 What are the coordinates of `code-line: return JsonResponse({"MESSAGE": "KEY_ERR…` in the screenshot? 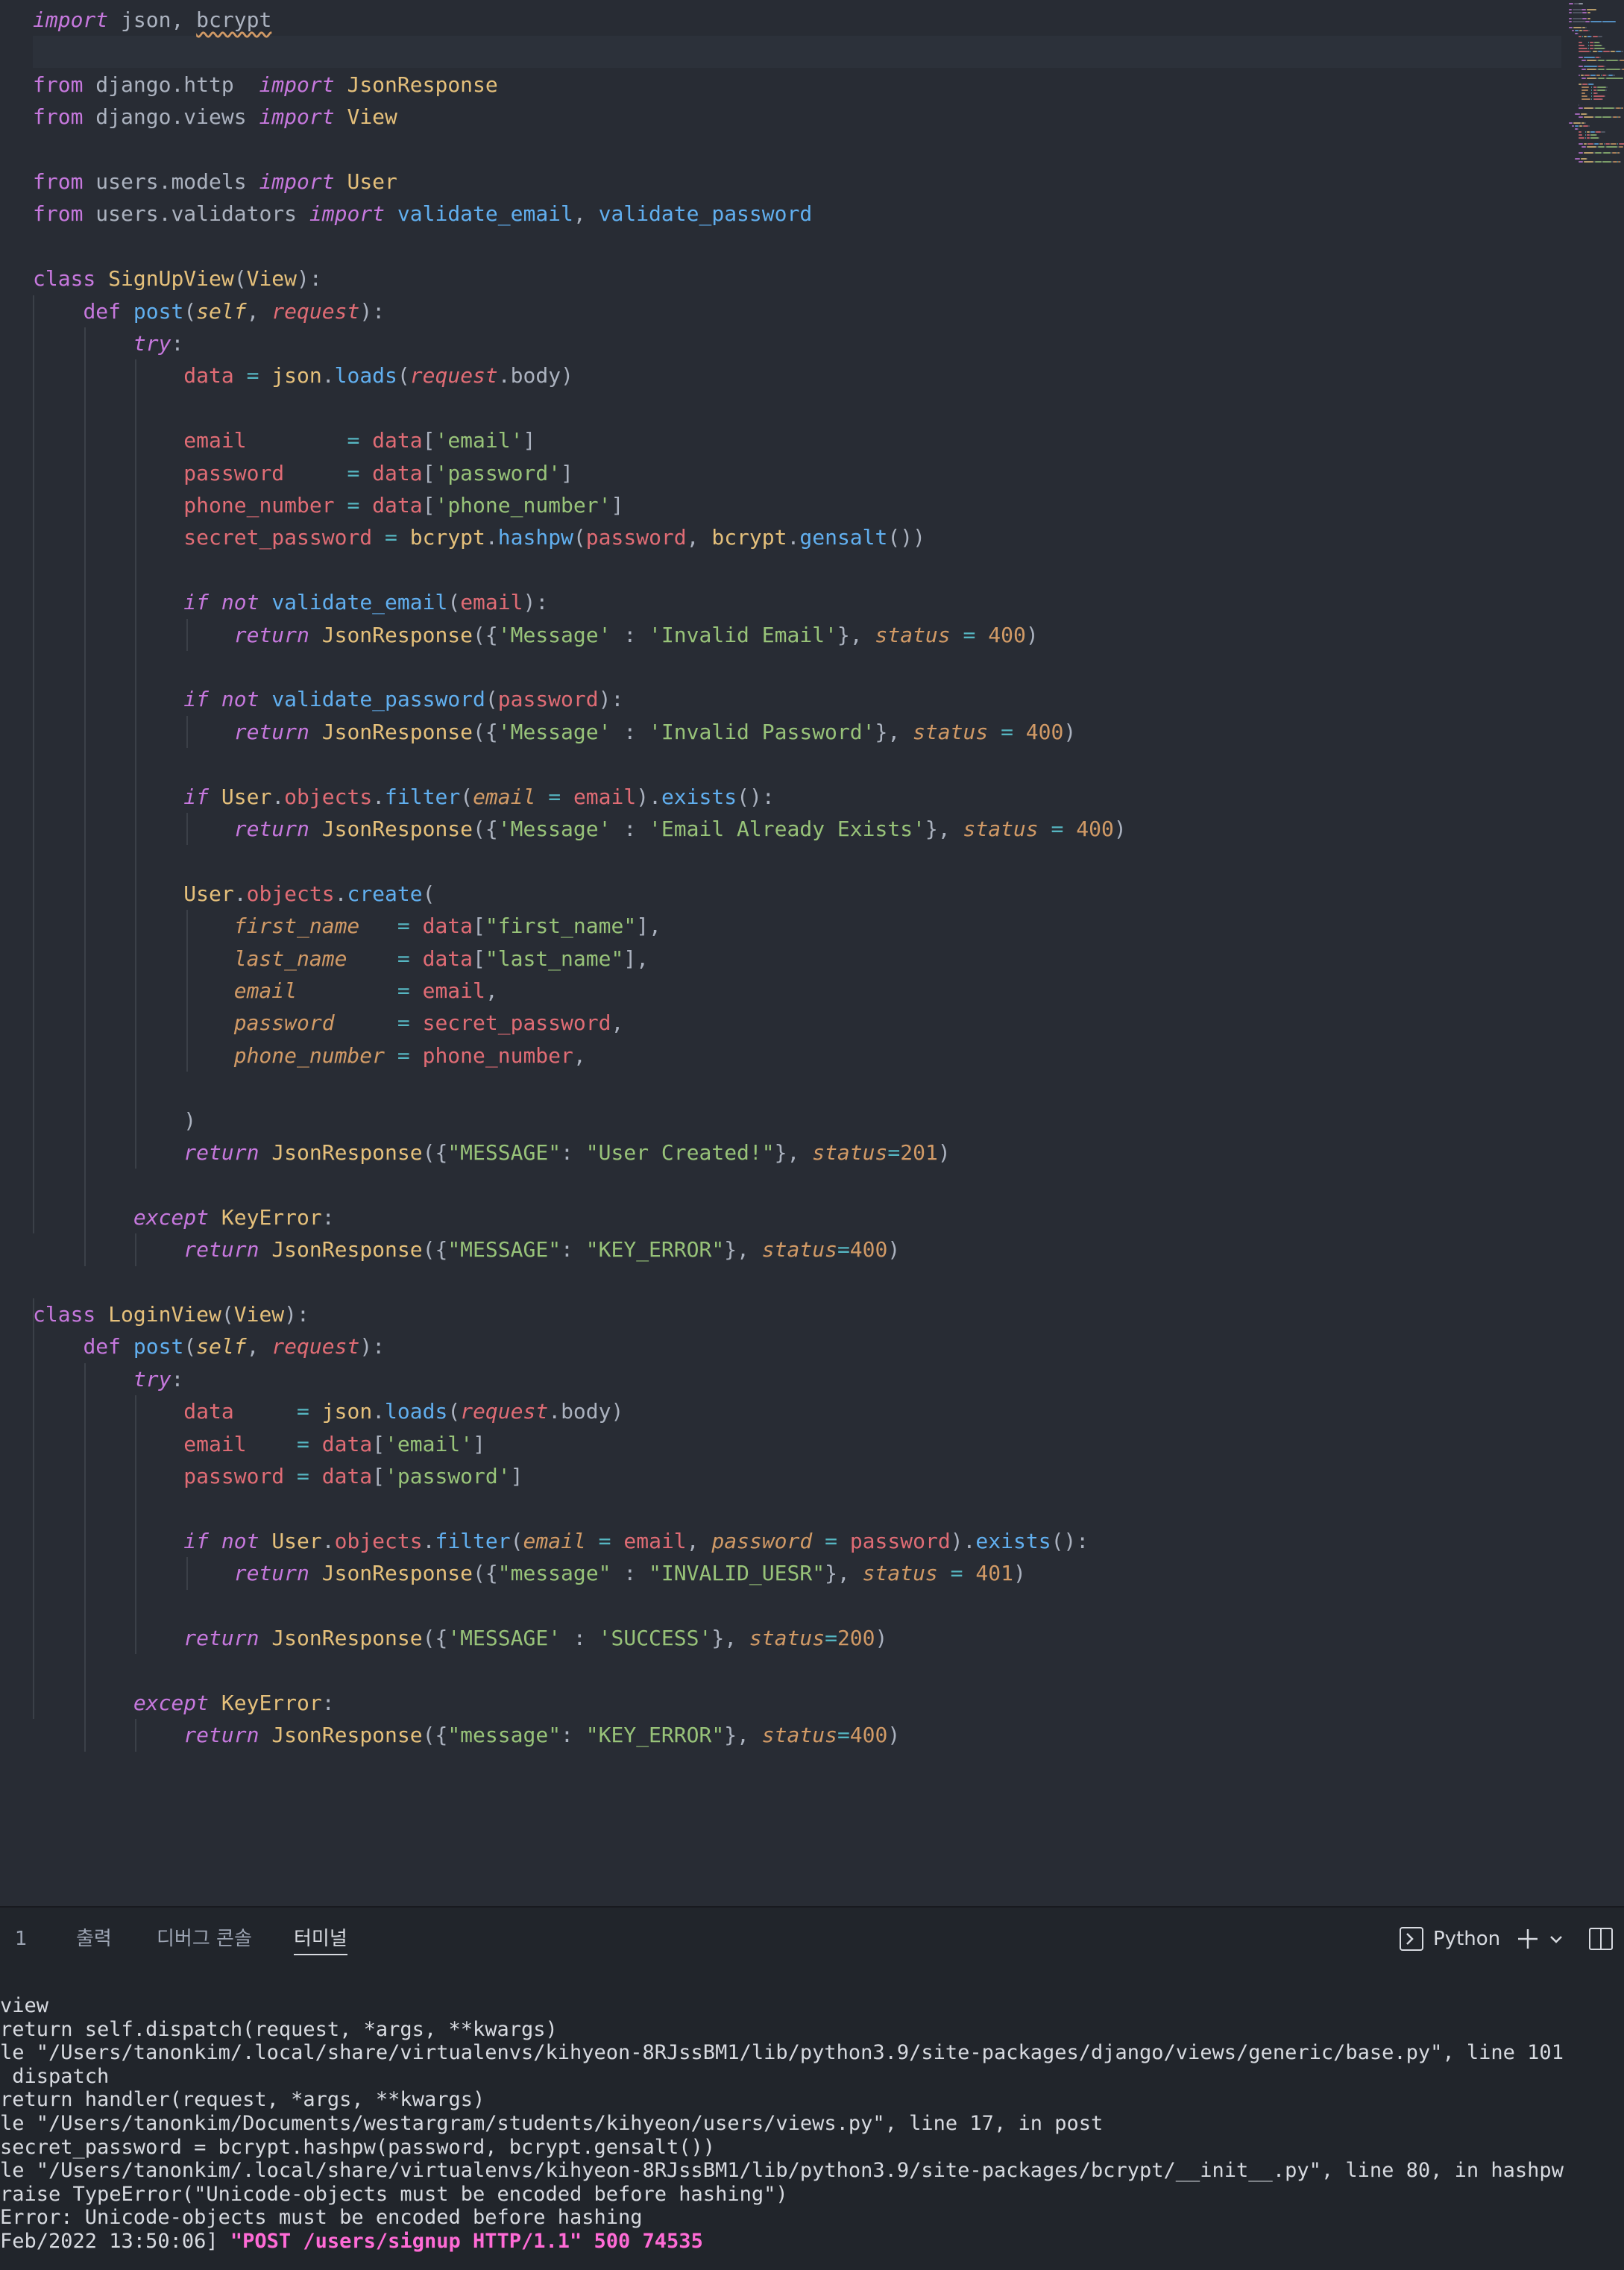 It's located at (466, 1249).